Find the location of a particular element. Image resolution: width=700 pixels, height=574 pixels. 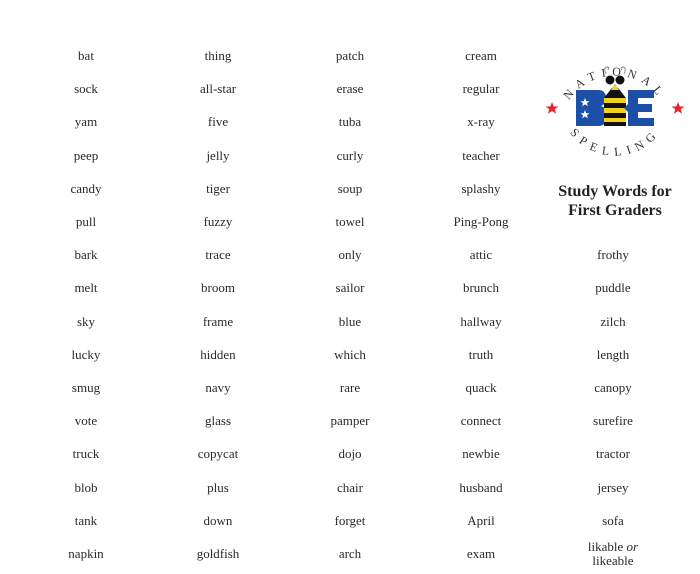

word-item: blob is located at coordinates (86, 487).